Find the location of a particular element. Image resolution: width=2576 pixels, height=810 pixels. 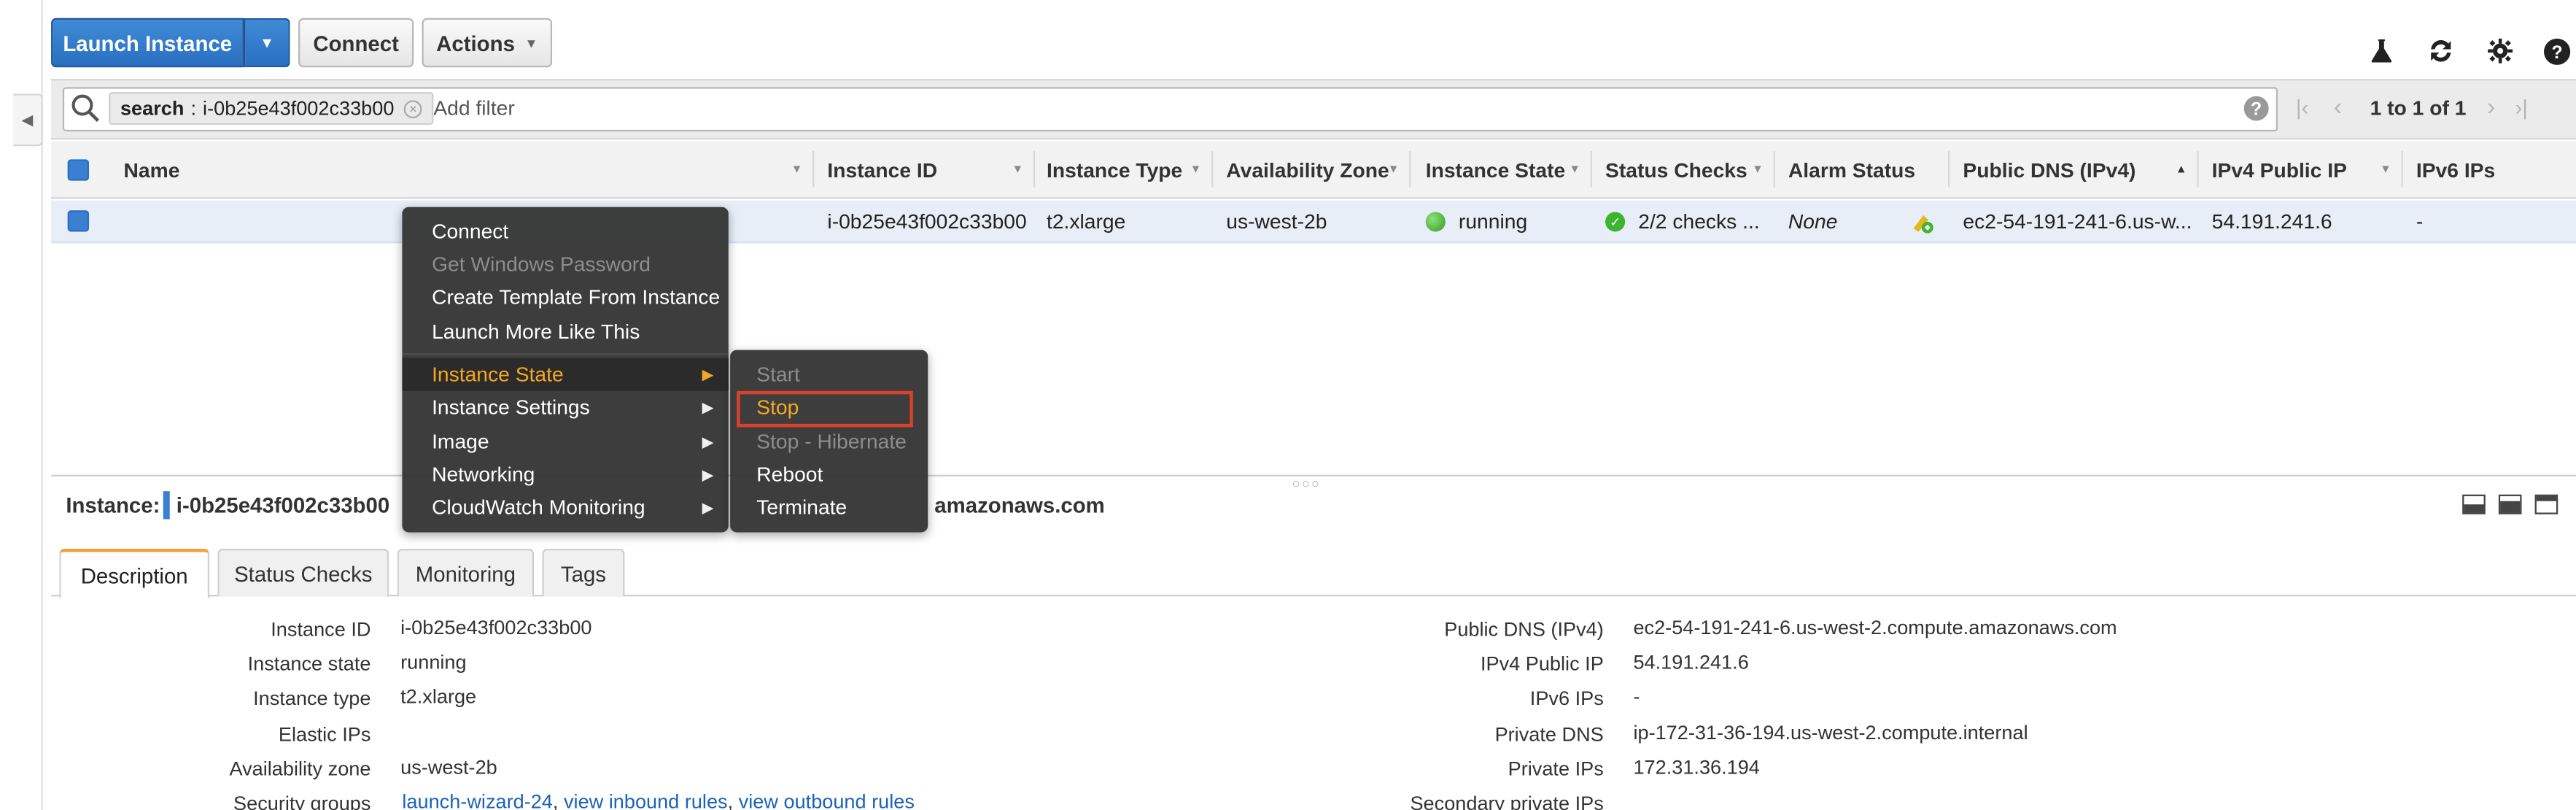

instance-title-suffix: amazonaws.com is located at coordinates (1020, 506).